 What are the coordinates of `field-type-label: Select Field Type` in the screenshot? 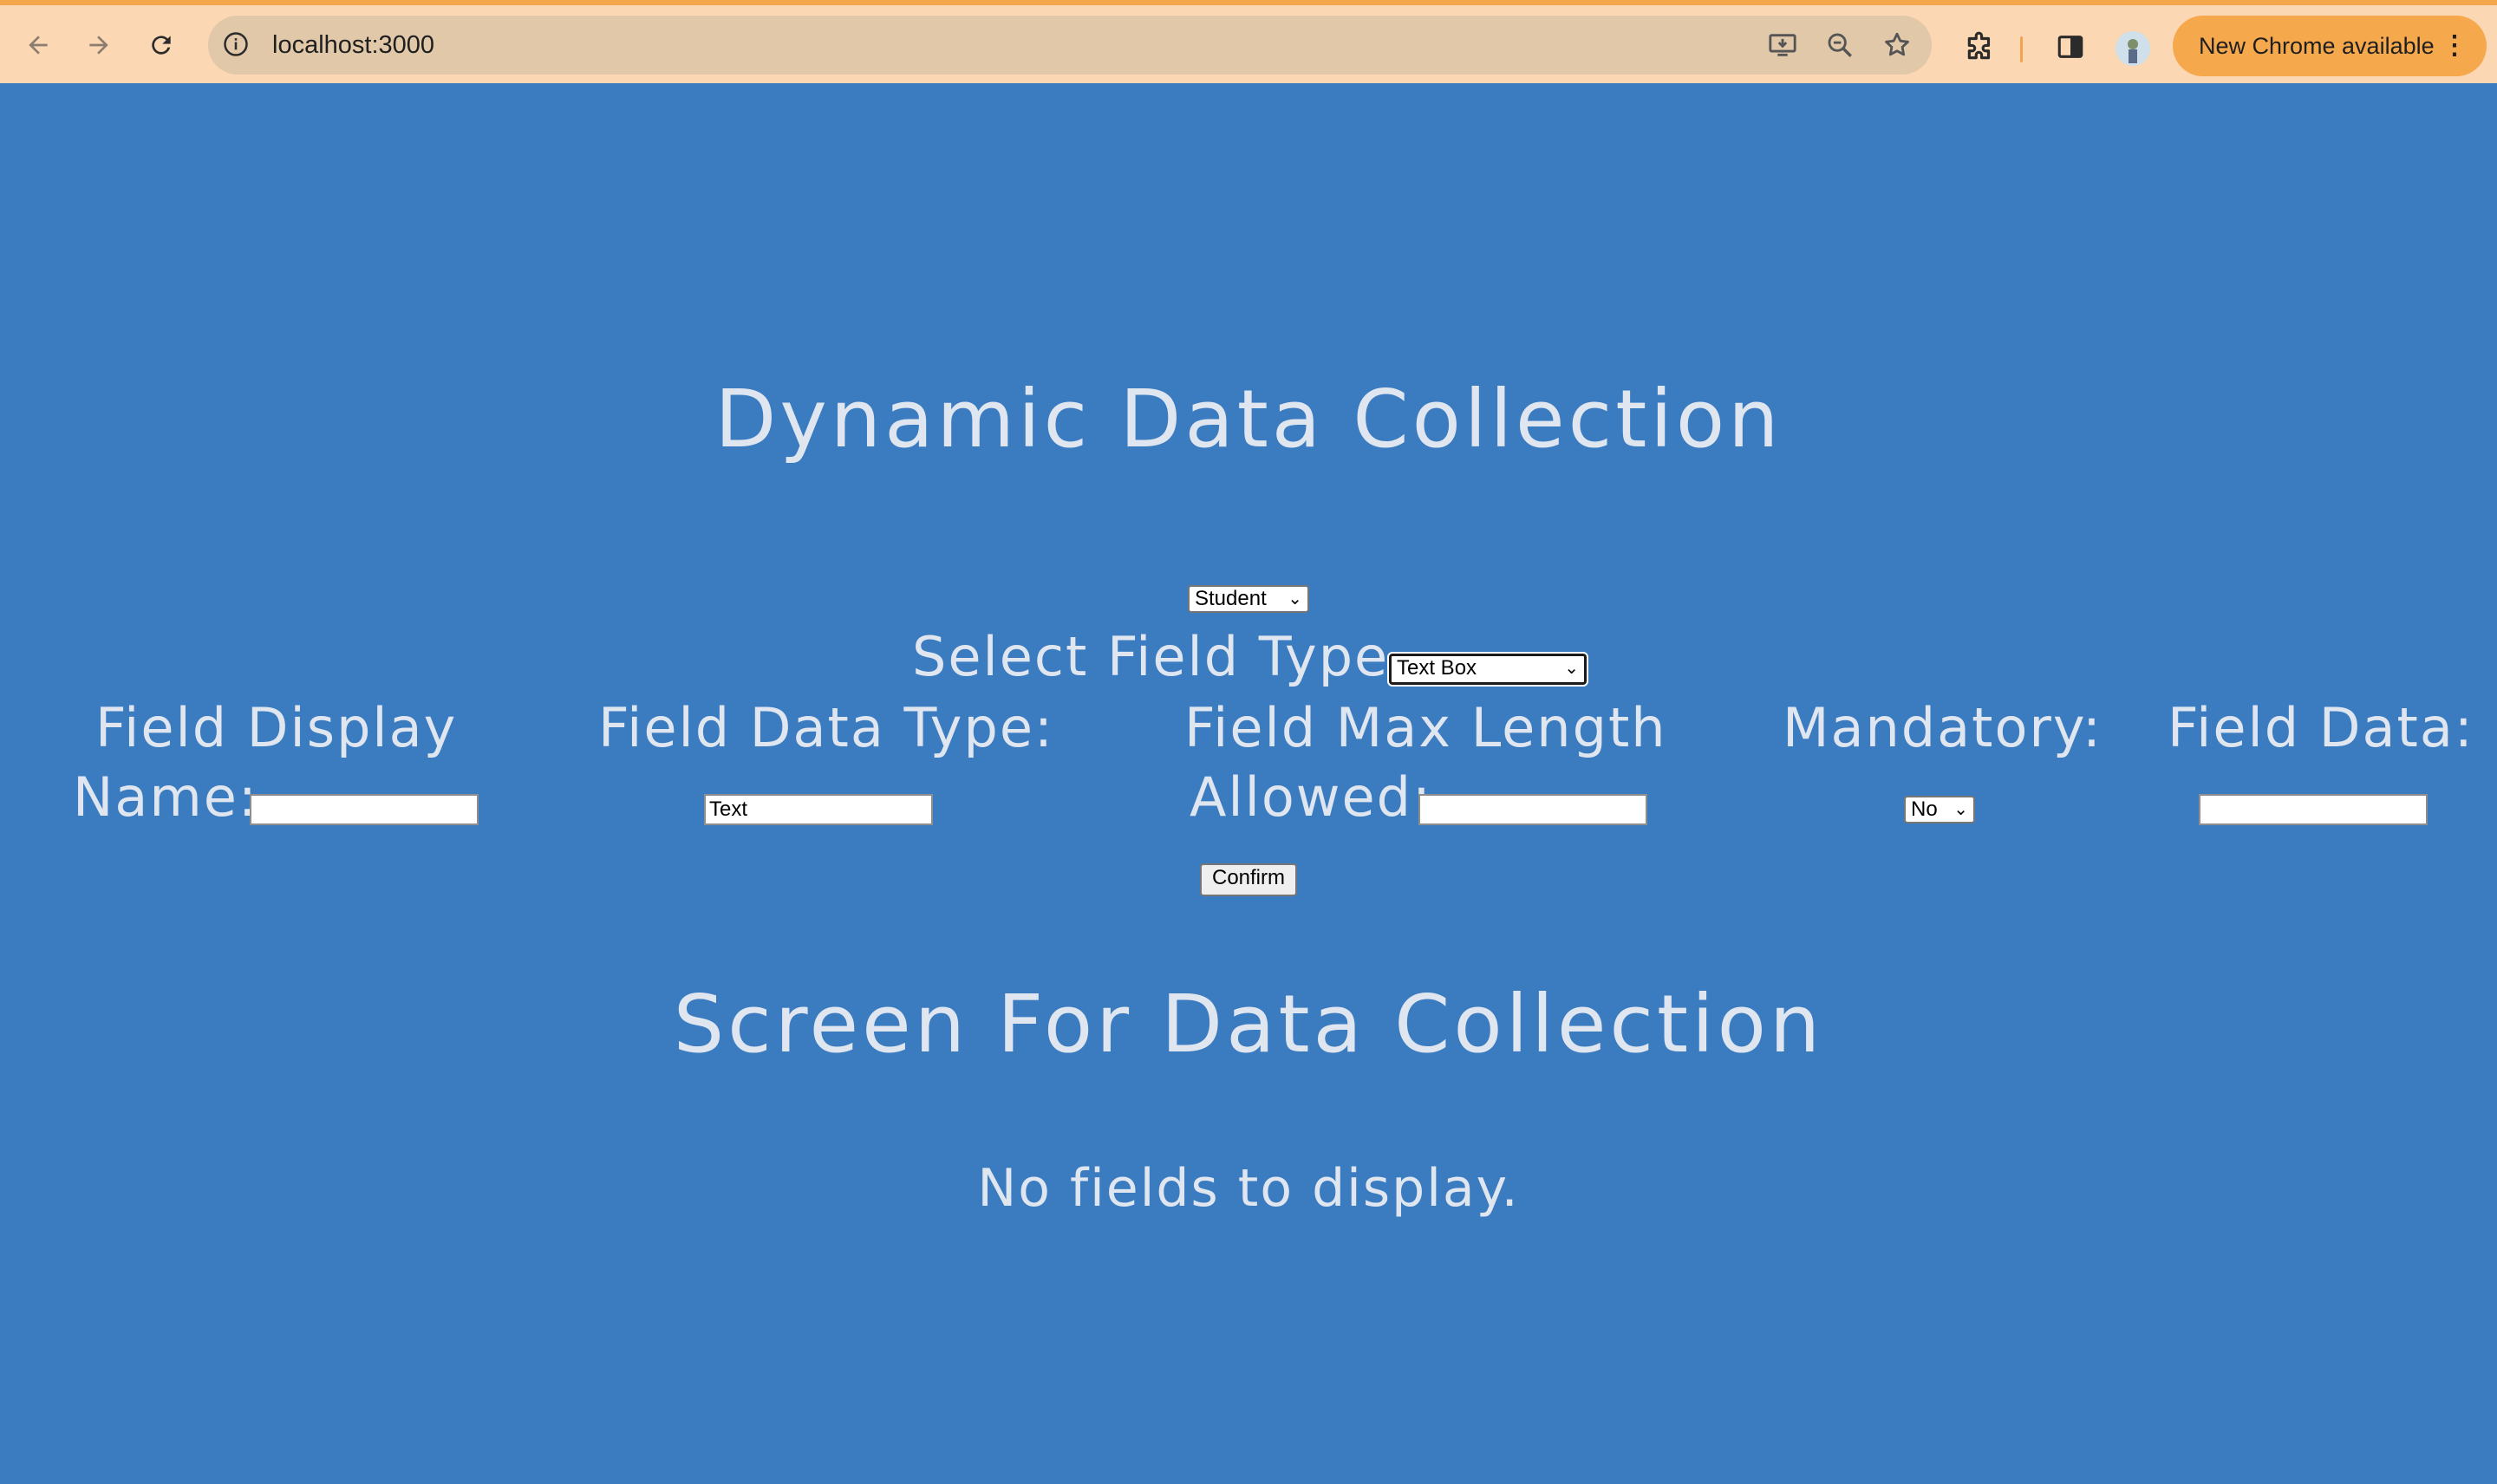 It's located at (1151, 656).